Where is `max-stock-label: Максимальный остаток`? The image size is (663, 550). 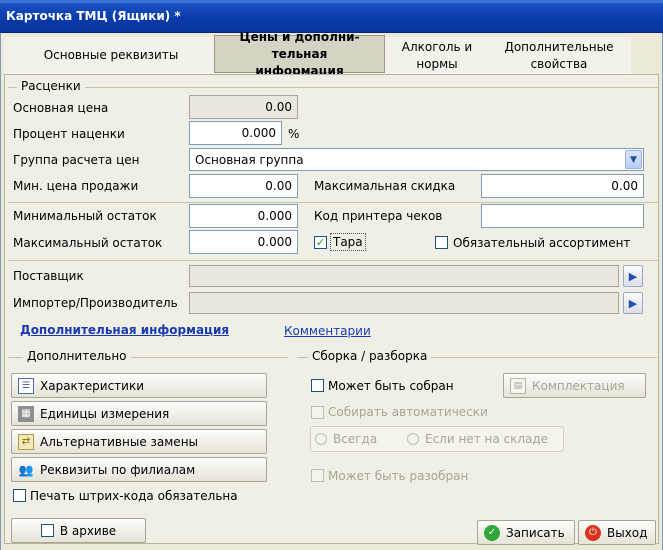 max-stock-label: Максимальный остаток is located at coordinates (88, 243).